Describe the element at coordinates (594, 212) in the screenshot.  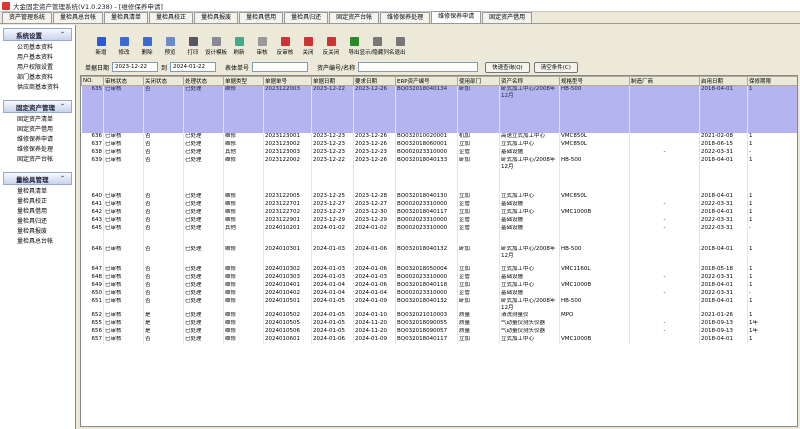
I see `table-cell: VMC1000B` at that location.